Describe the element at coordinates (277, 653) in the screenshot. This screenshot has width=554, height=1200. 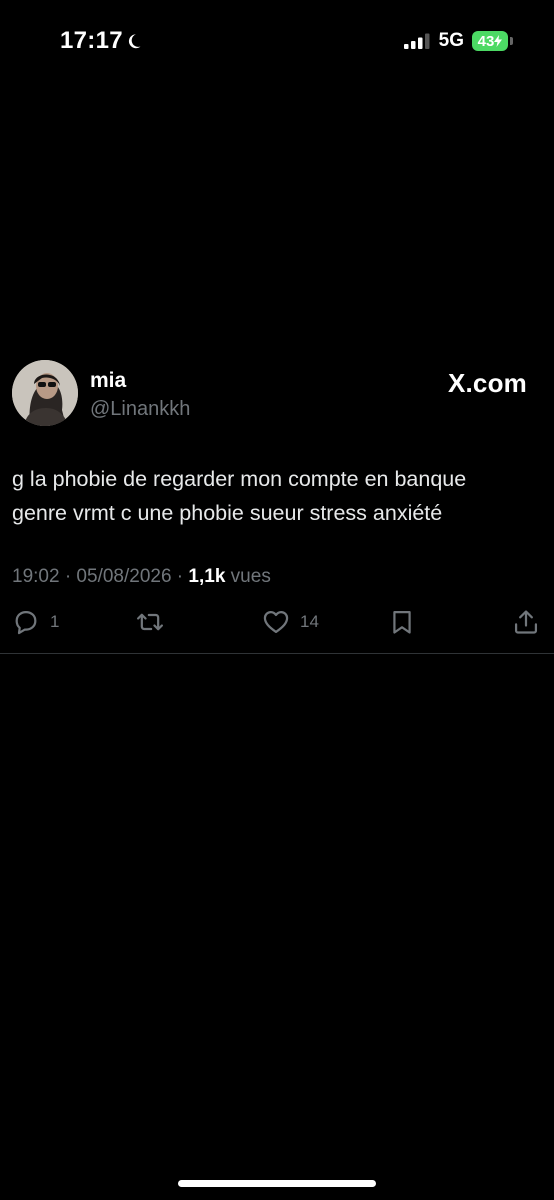
I see `divider` at that location.